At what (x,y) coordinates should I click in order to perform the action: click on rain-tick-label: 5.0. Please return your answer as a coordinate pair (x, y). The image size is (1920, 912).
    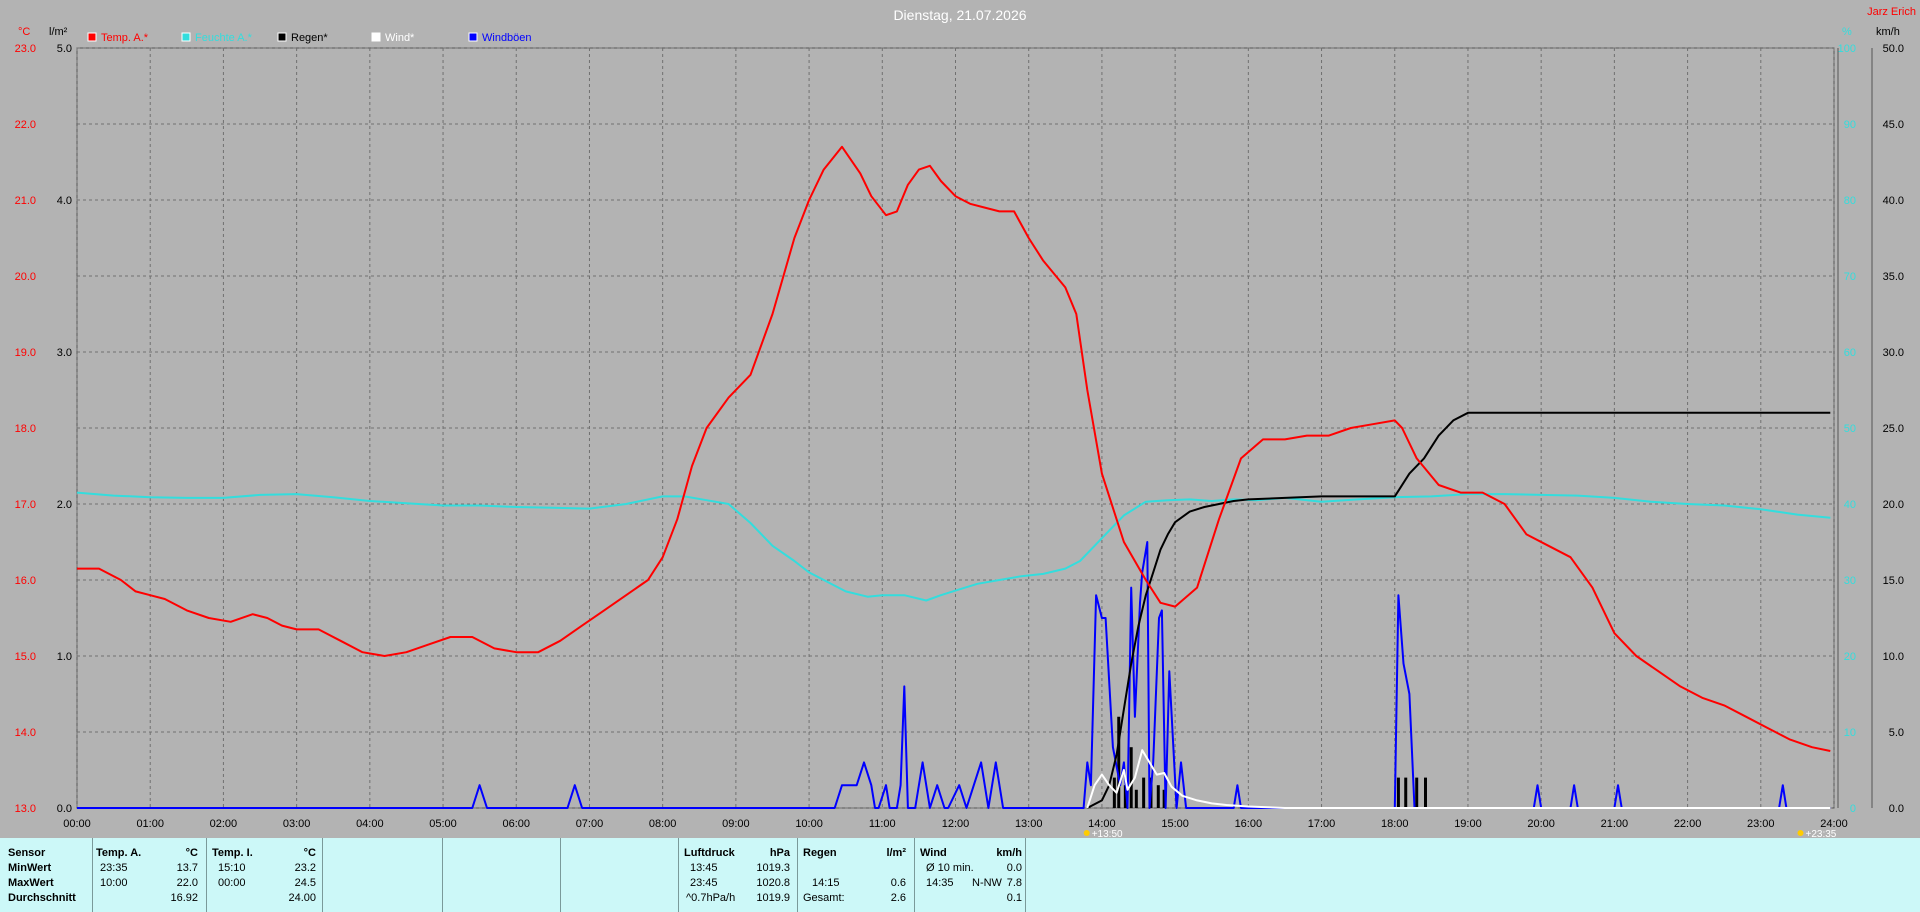
    Looking at the image, I should click on (64, 49).